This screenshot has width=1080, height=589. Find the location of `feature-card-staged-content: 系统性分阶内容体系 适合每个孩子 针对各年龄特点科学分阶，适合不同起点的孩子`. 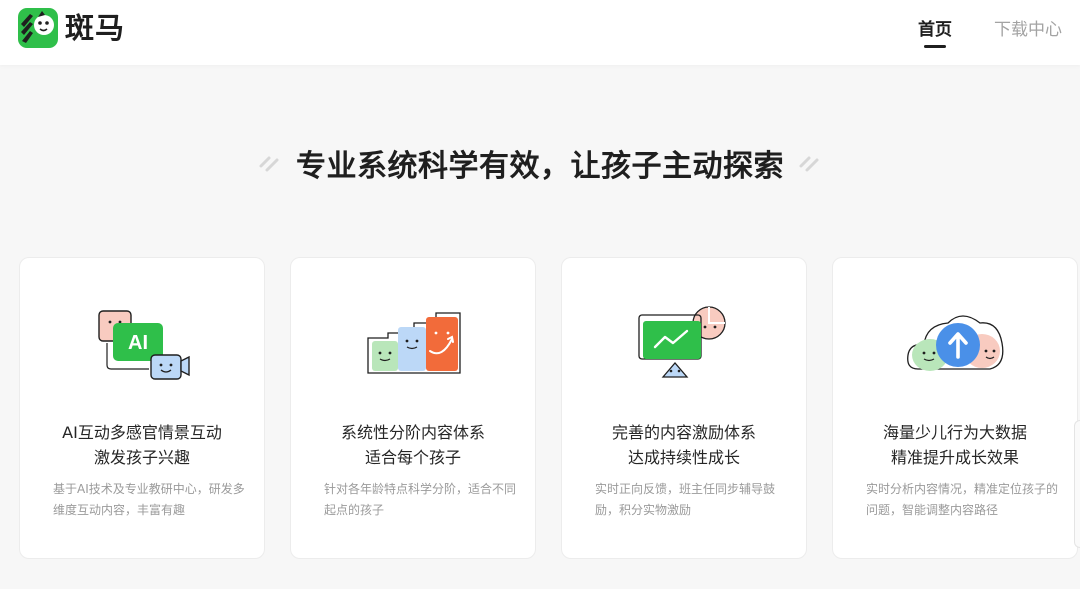

feature-card-staged-content: 系统性分阶内容体系 适合每个孩子 针对各年龄特点科学分阶，适合不同起点的孩子 is located at coordinates (413, 408).